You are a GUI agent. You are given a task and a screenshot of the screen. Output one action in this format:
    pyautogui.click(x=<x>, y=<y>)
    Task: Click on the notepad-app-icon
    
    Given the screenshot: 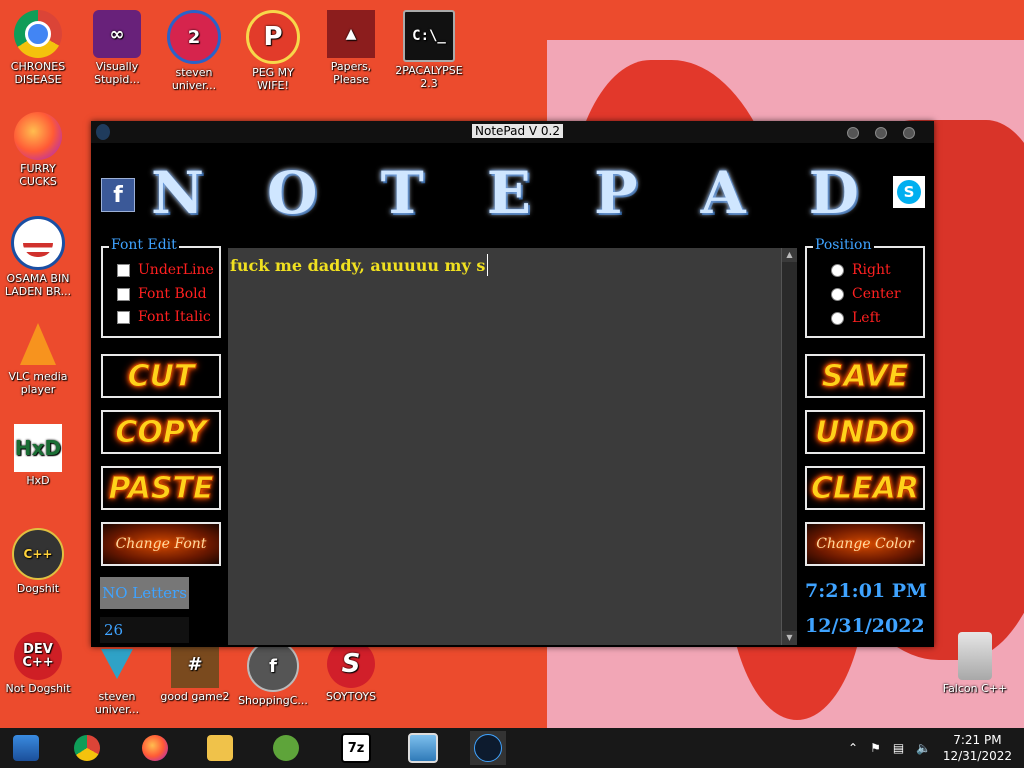 What is the action you would take?
    pyautogui.click(x=488, y=748)
    